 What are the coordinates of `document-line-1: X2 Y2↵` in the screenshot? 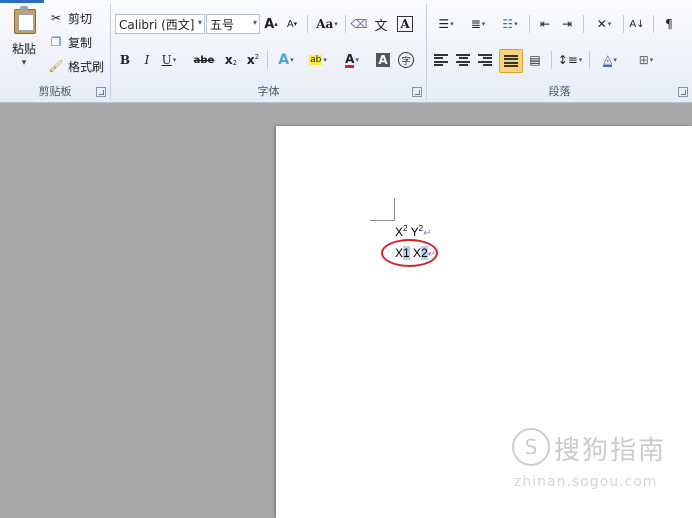 It's located at (413, 231).